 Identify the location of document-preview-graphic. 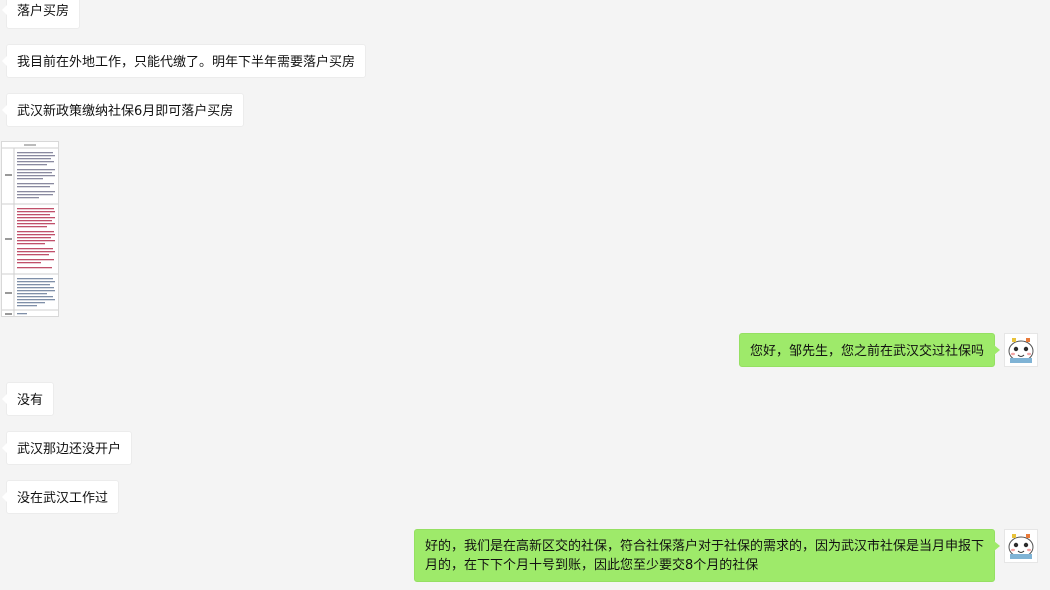
(30, 229).